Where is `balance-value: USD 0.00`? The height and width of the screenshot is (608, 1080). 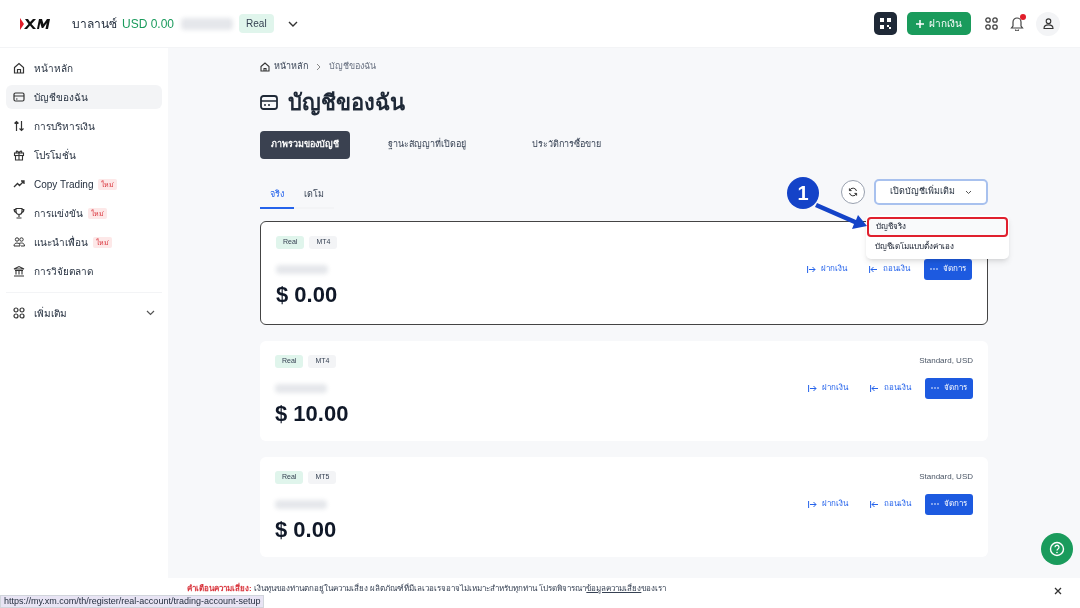
balance-value: USD 0.00 is located at coordinates (148, 24).